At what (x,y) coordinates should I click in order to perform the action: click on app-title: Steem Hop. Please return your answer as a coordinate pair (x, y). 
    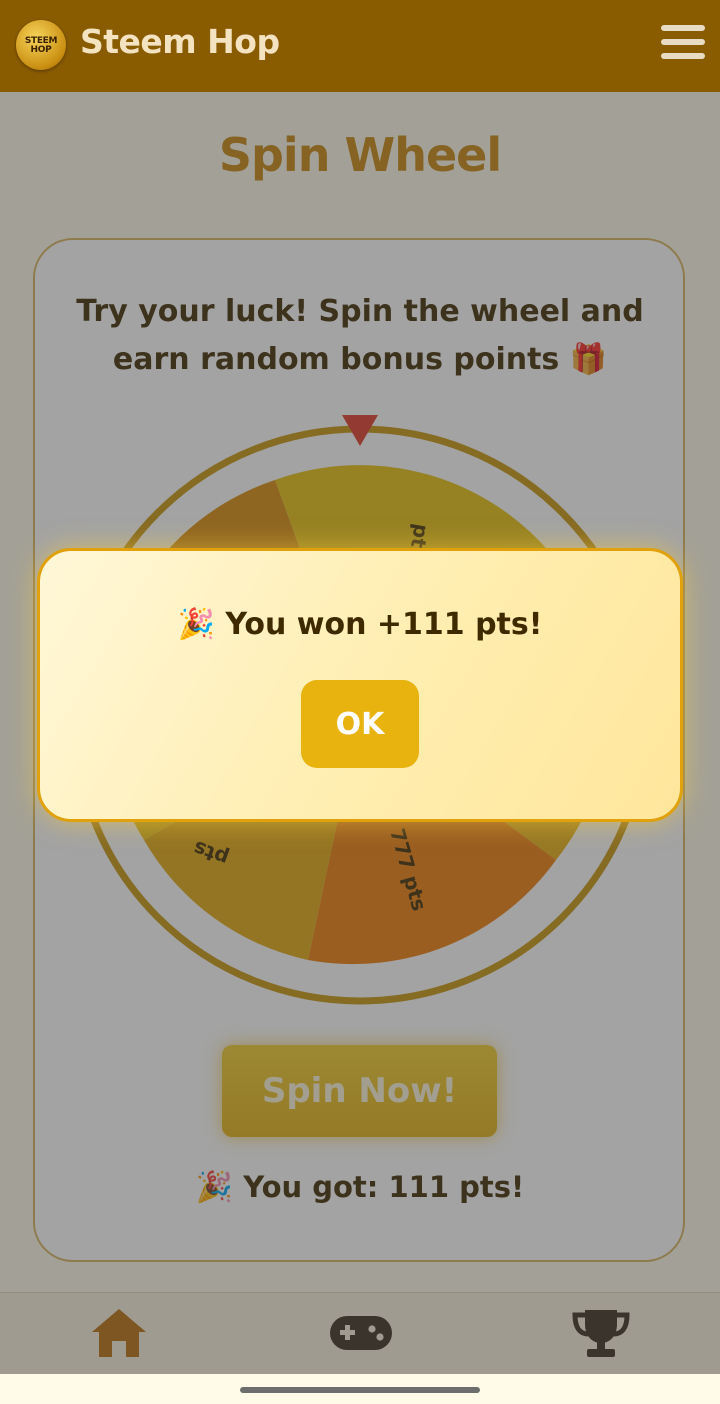
    Looking at the image, I should click on (180, 41).